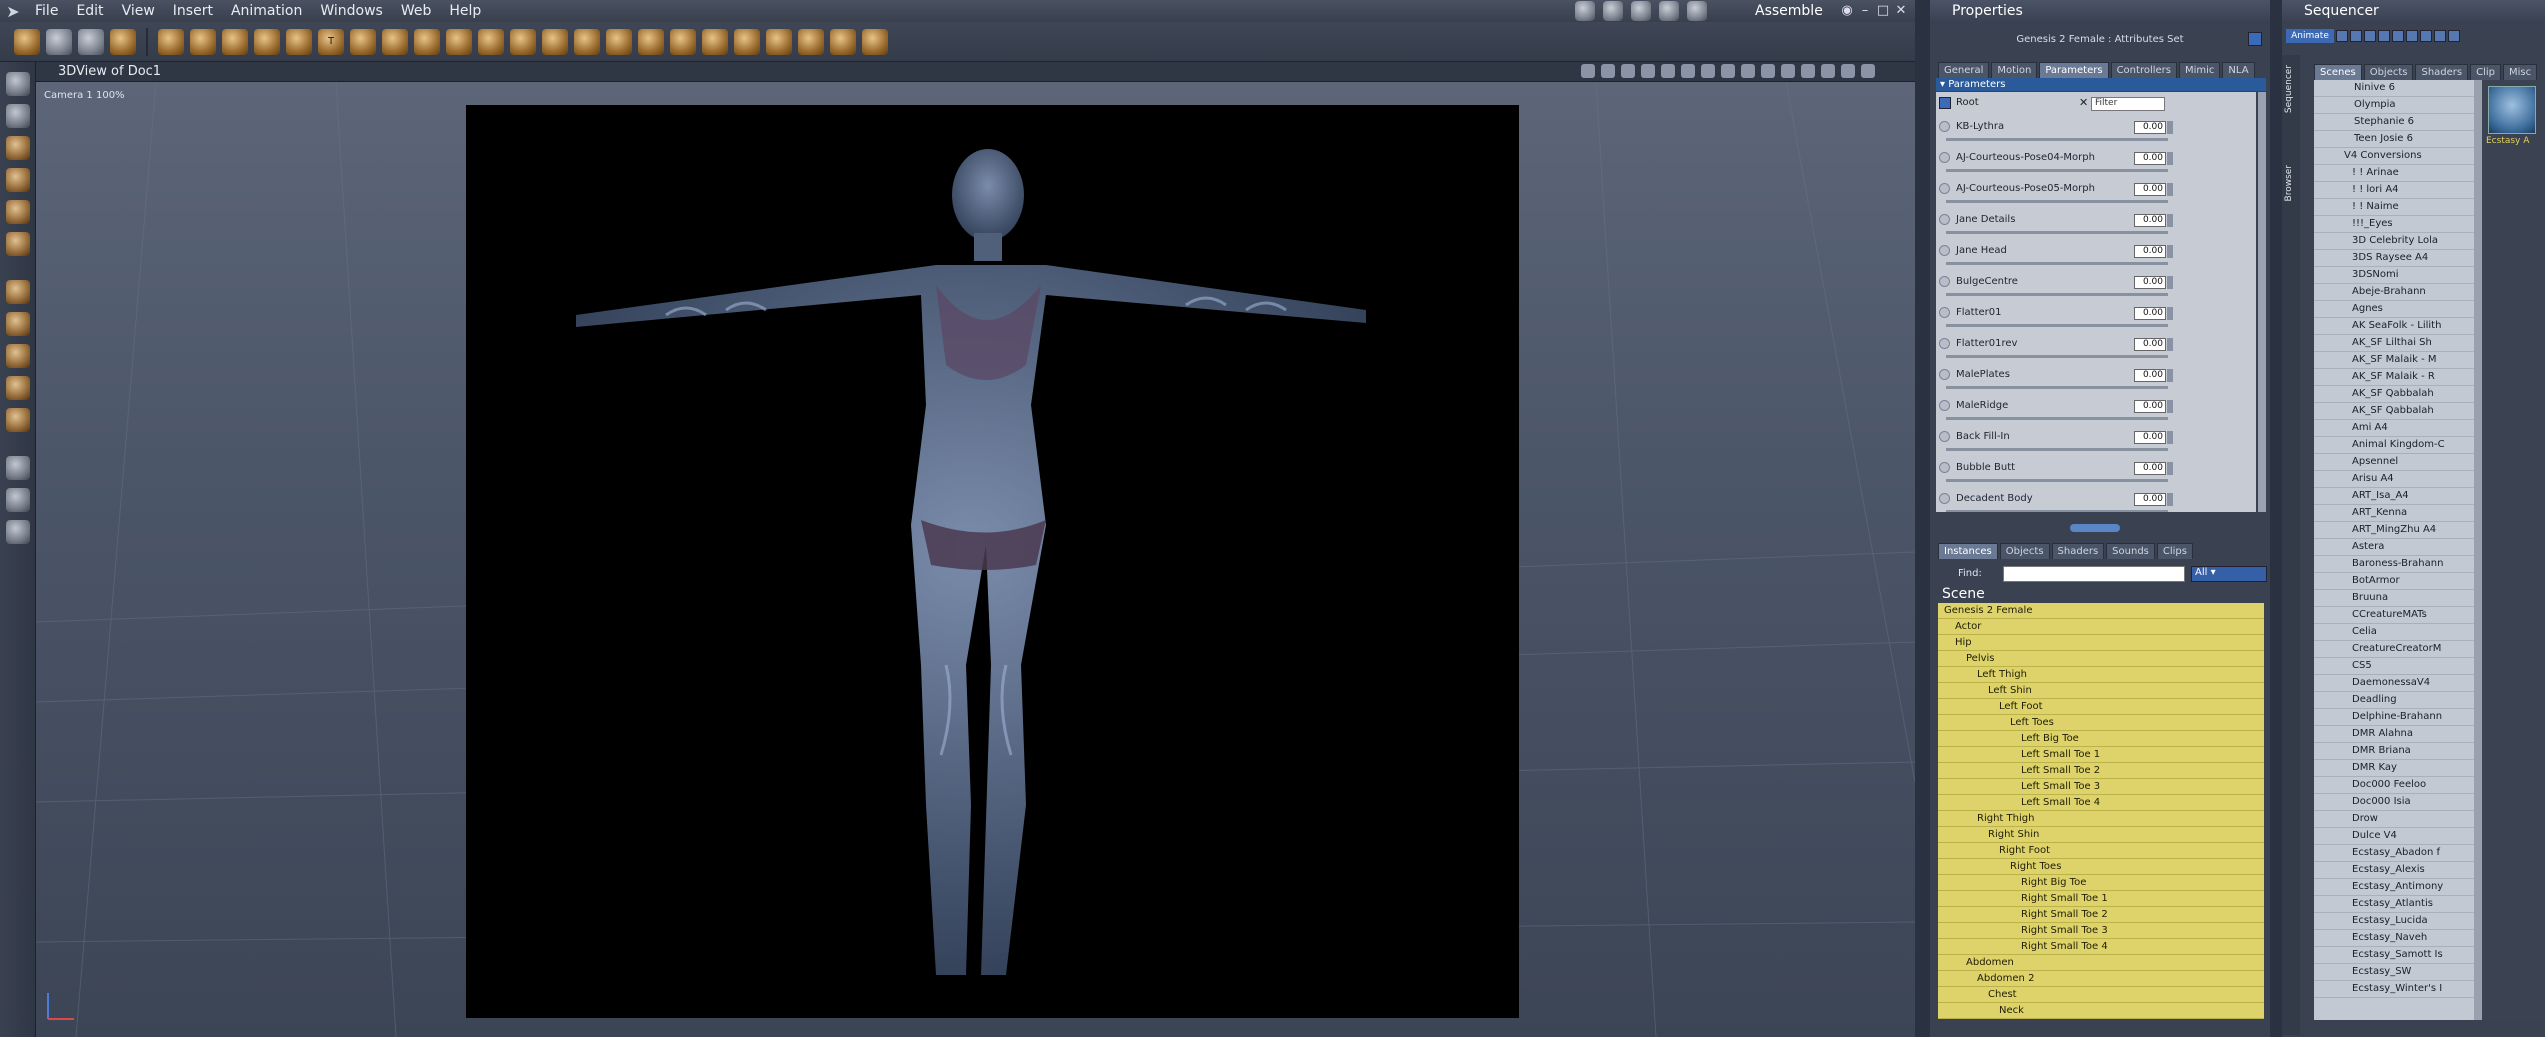 Image resolution: width=2545 pixels, height=1037 pixels. I want to click on list-item: AK_SF Malaik - R, so click(2394, 377).